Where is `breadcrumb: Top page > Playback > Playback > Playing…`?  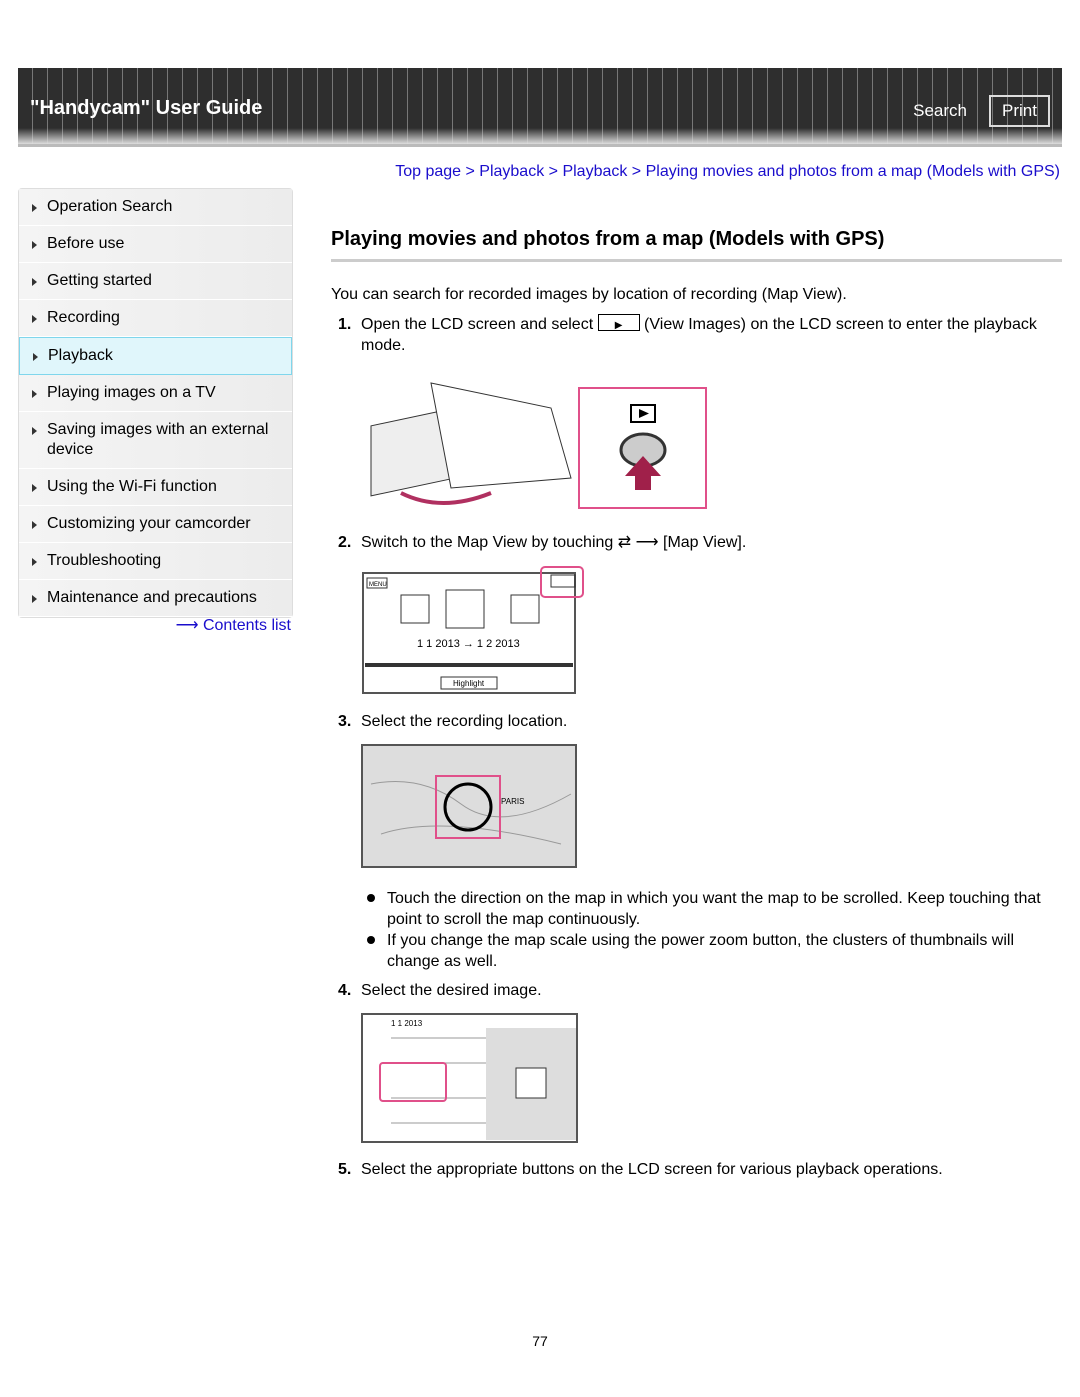
breadcrumb: Top page > Playback > Playback > Playing… is located at coordinates (727, 171).